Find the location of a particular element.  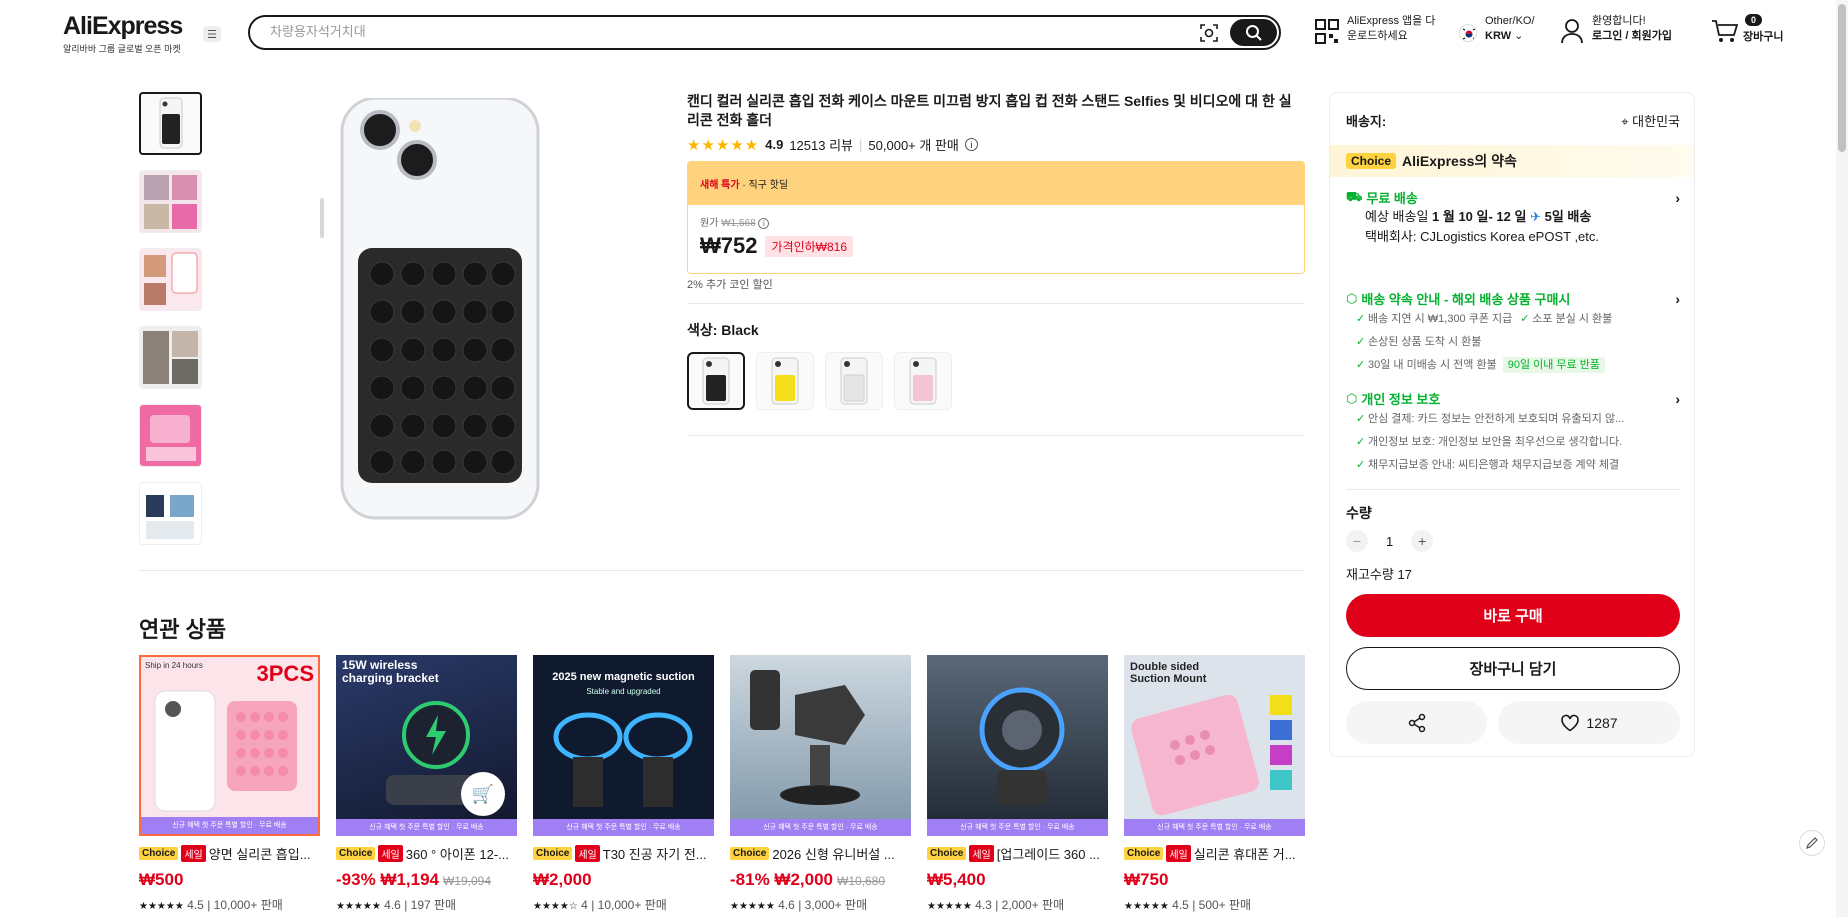

free-shipping-label: 무료 배송 is located at coordinates (1392, 198).